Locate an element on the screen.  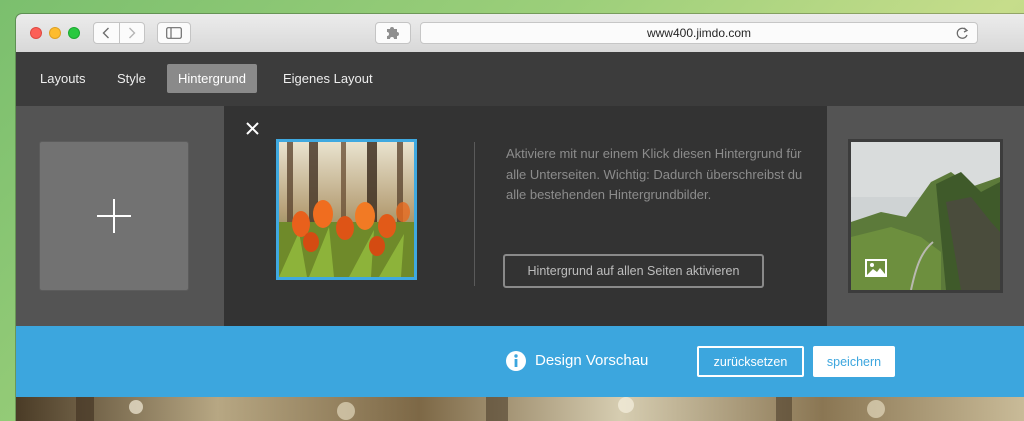
extension-icon is located at coordinates (393, 33).